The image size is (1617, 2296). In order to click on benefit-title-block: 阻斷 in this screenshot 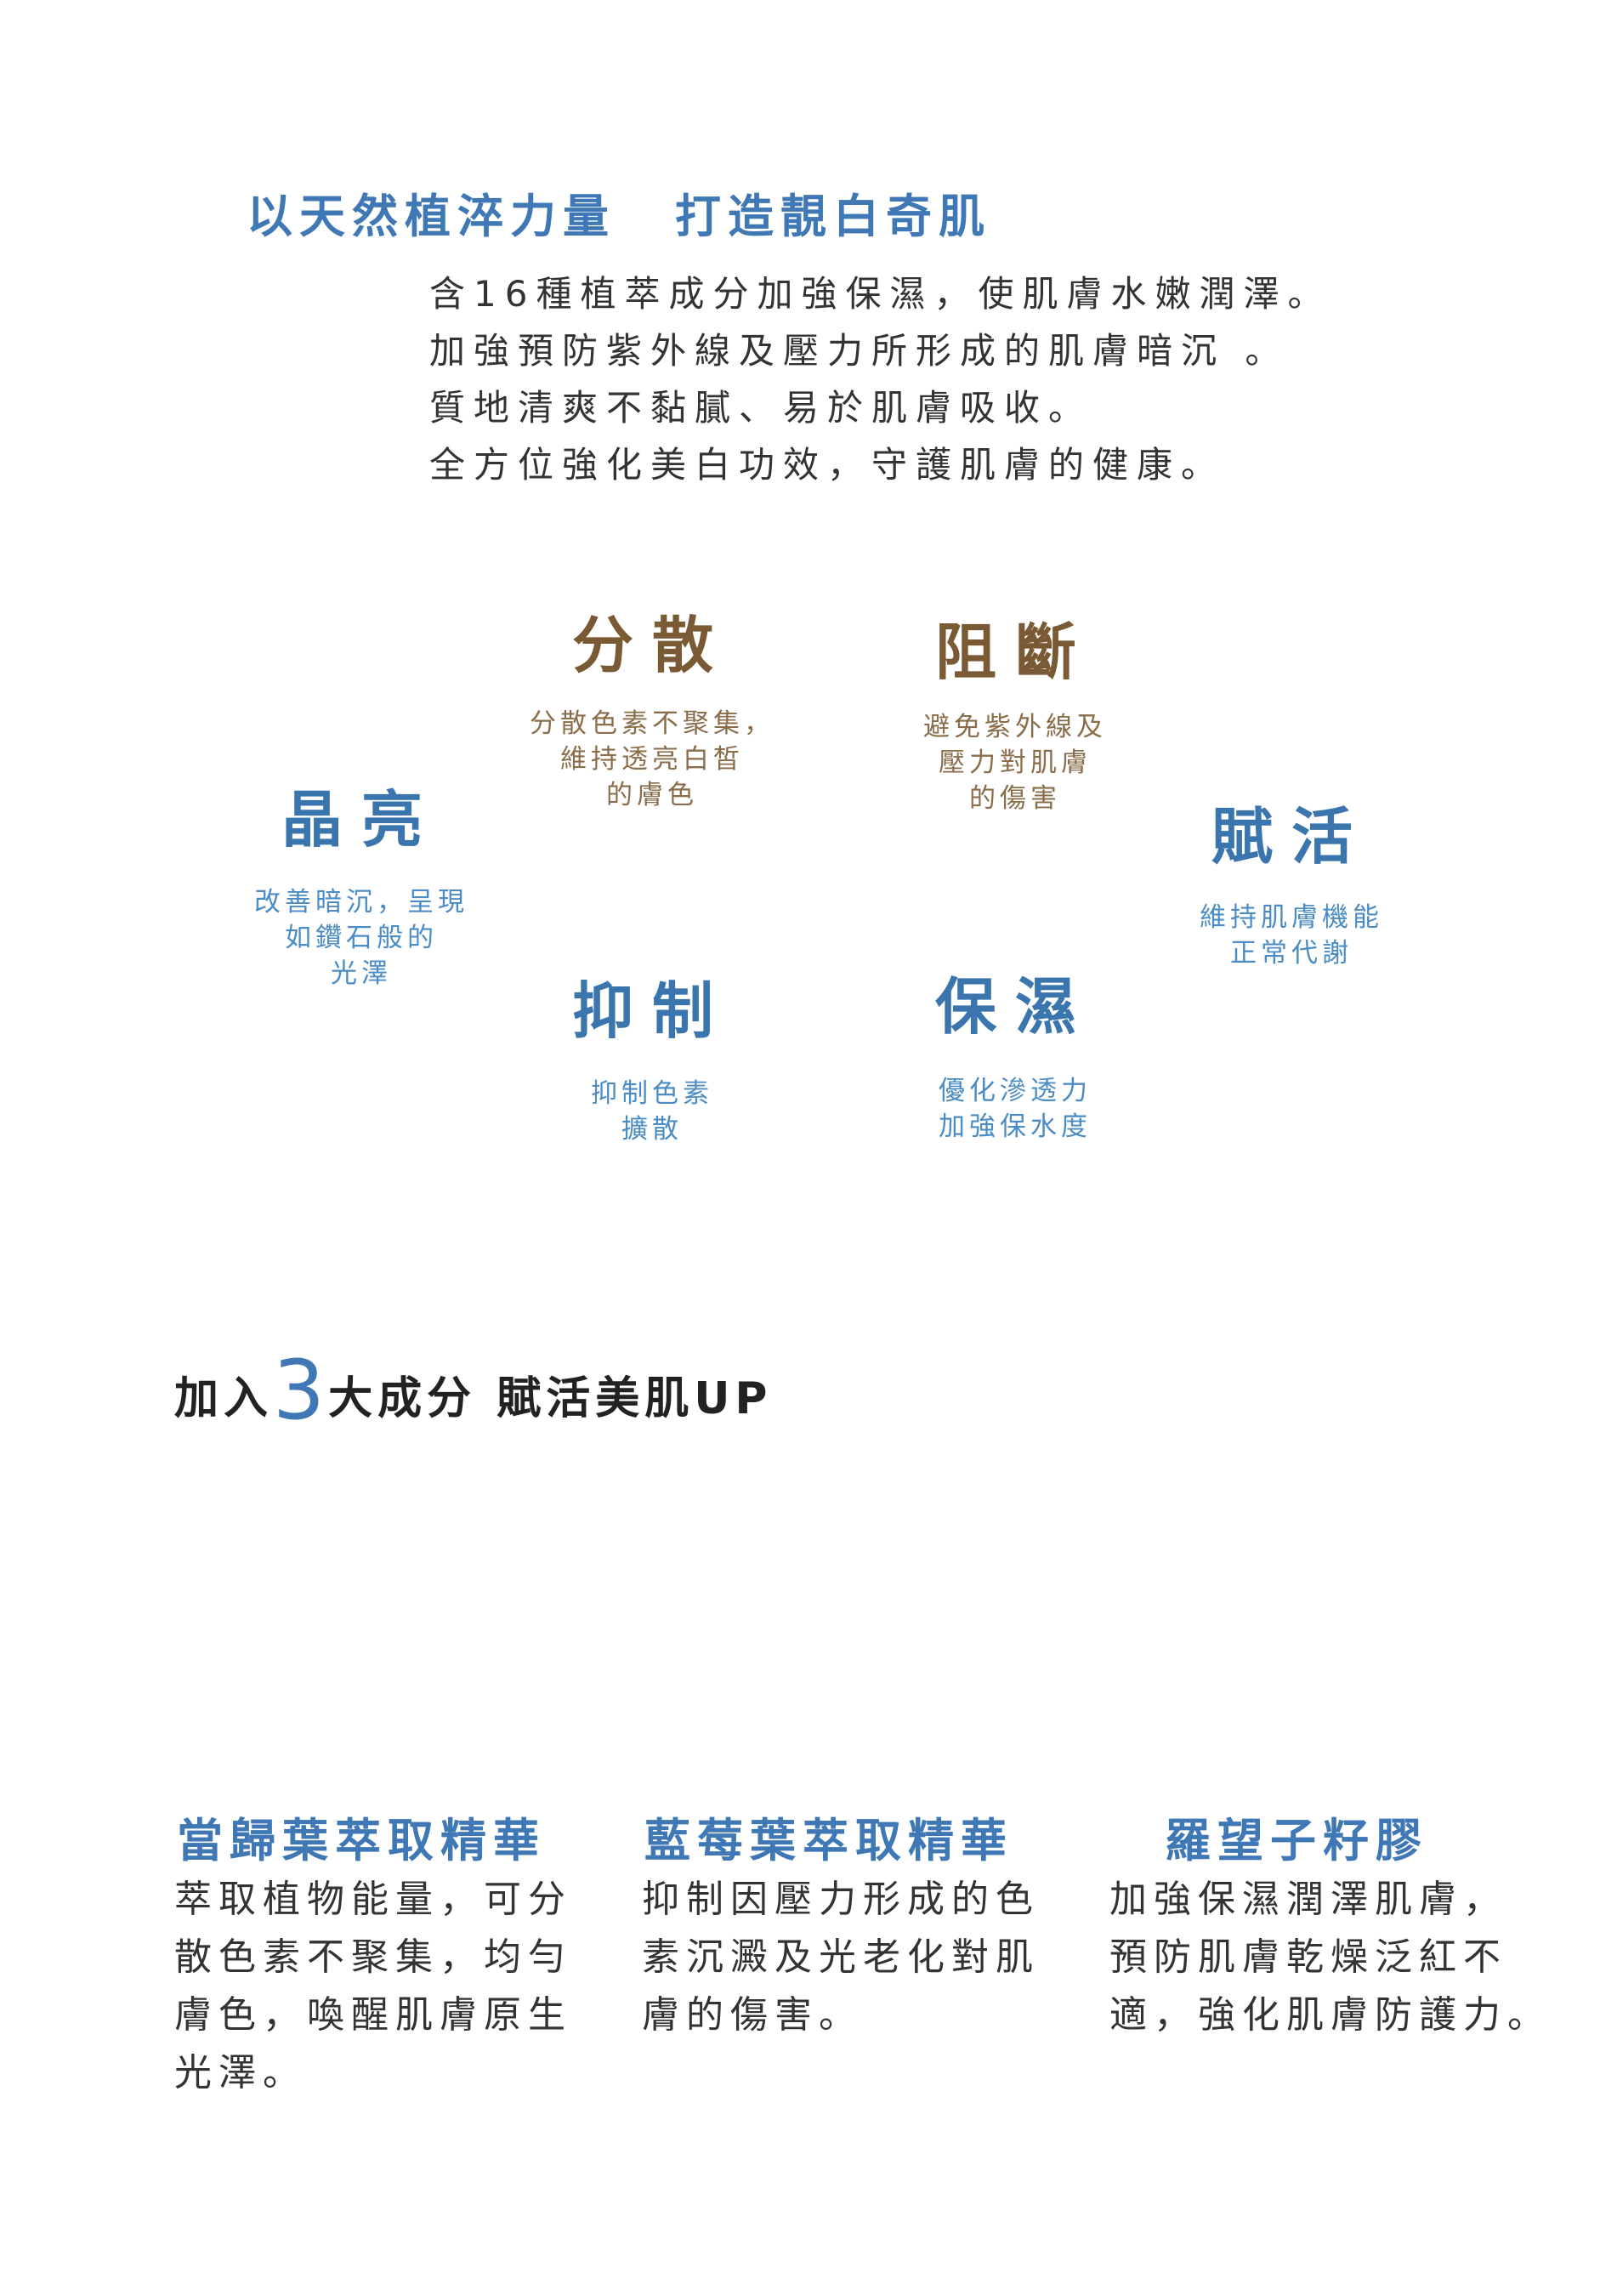, I will do `click(1015, 652)`.